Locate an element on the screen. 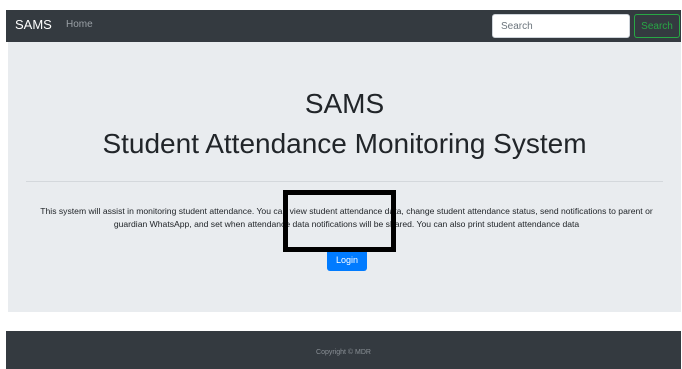  search-input is located at coordinates (561, 26).